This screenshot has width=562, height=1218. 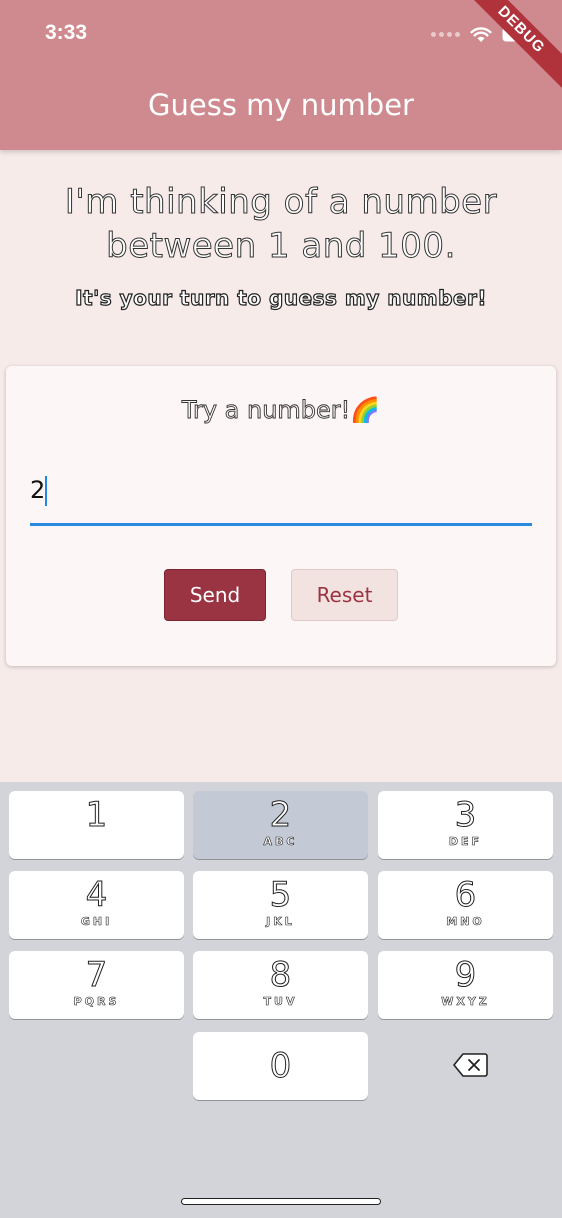 What do you see at coordinates (215, 595) in the screenshot?
I see `send-button: Send` at bounding box center [215, 595].